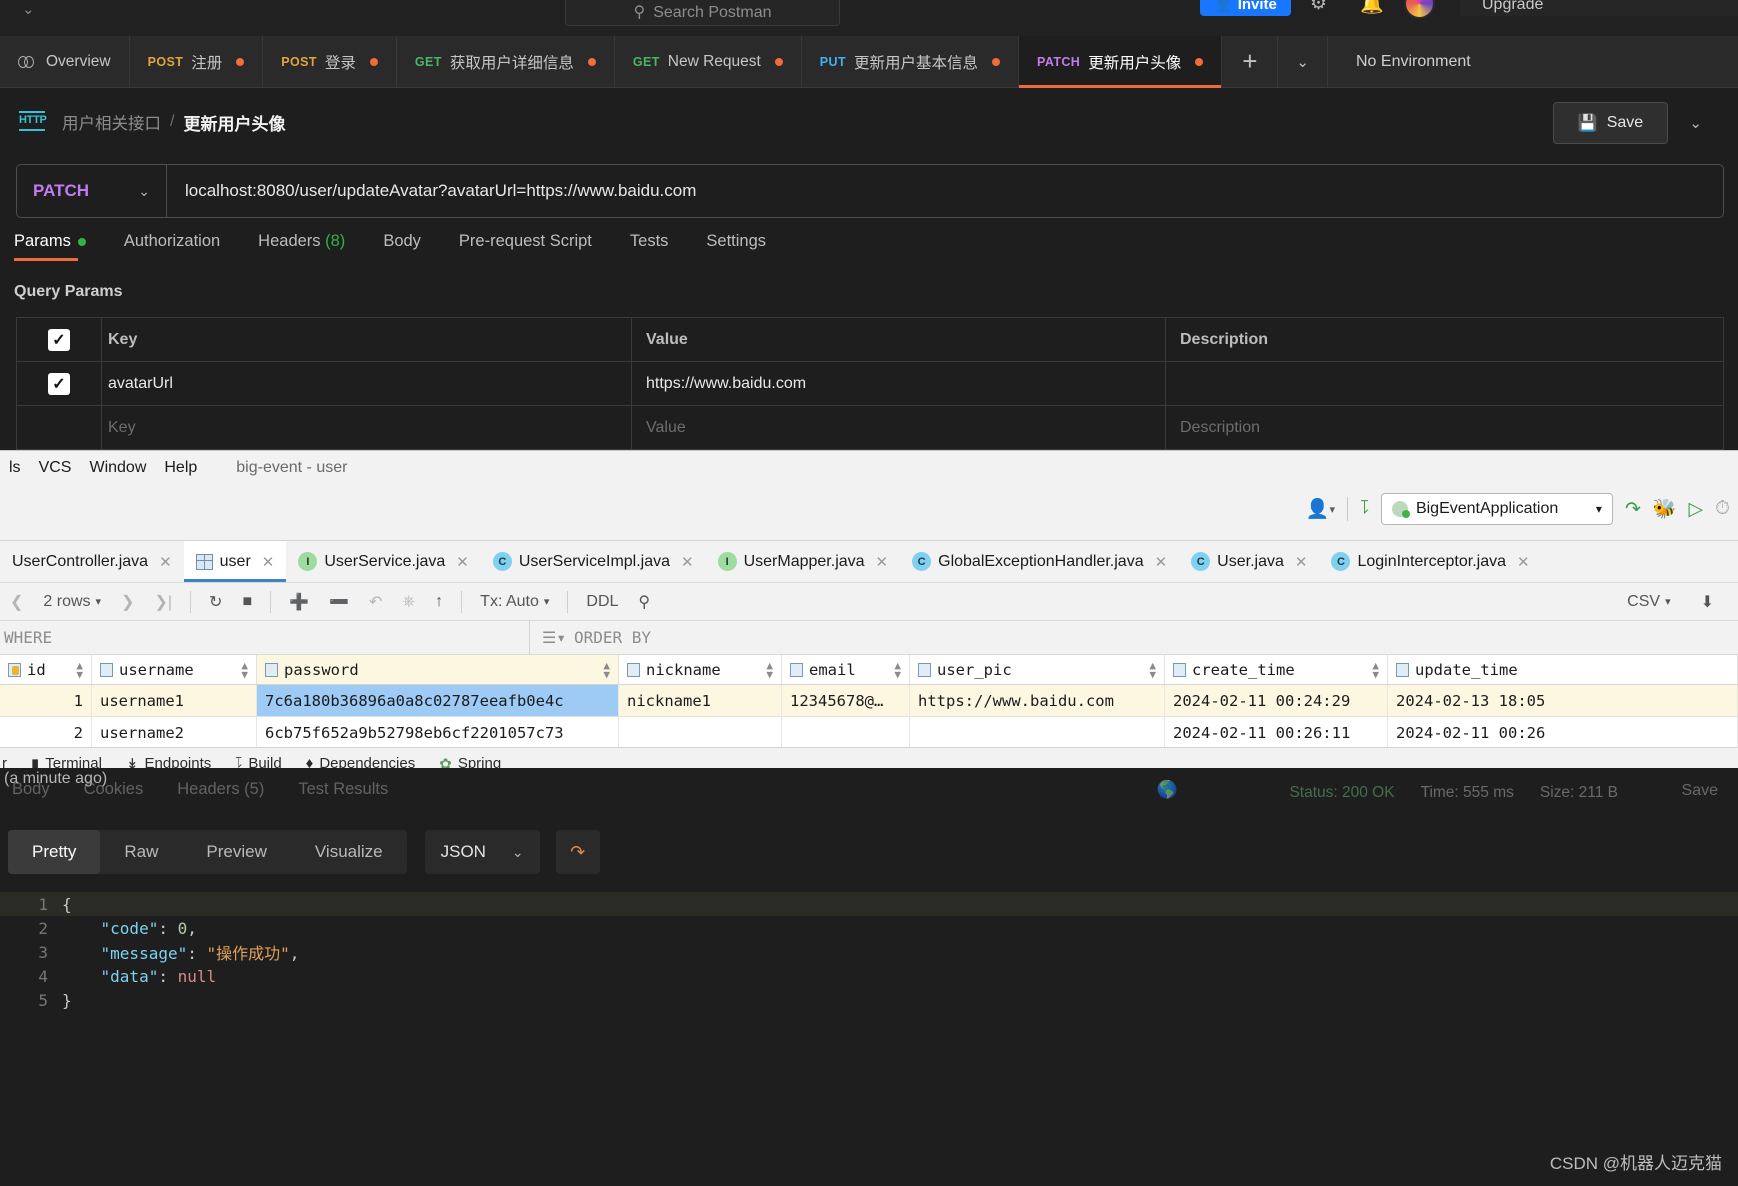 The height and width of the screenshot is (1186, 1738). What do you see at coordinates (514, 602) in the screenshot?
I see `transaction-mode-selector: Tx: Auto ▾` at bounding box center [514, 602].